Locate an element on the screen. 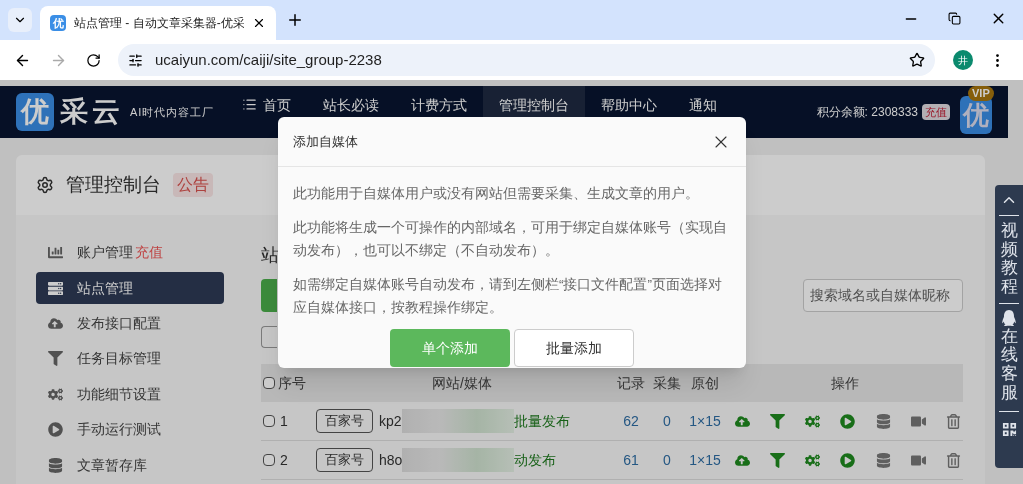 The height and width of the screenshot is (484, 1023). column-header: 记录 is located at coordinates (631, 383).